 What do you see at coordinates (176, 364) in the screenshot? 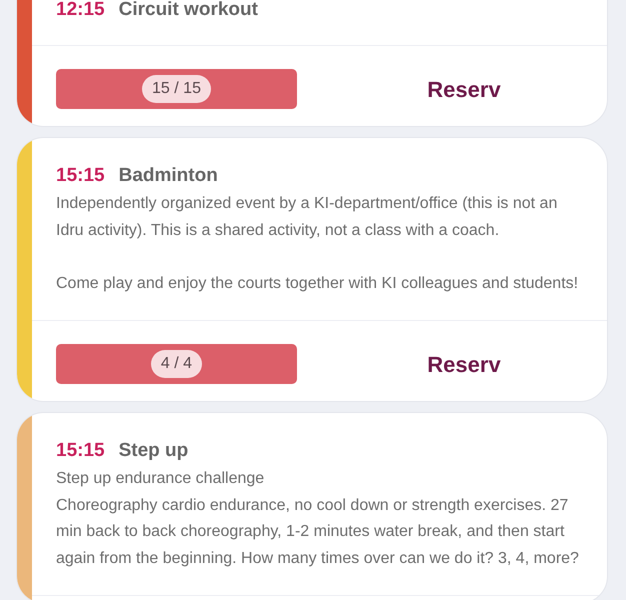
I see `capacity-count: 4 / 4` at bounding box center [176, 364].